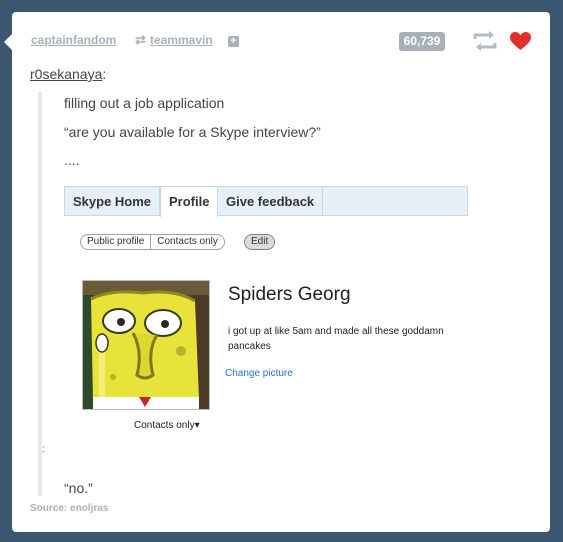 This screenshot has height=542, width=563. What do you see at coordinates (104, 74) in the screenshot?
I see `attribution-colon: :` at bounding box center [104, 74].